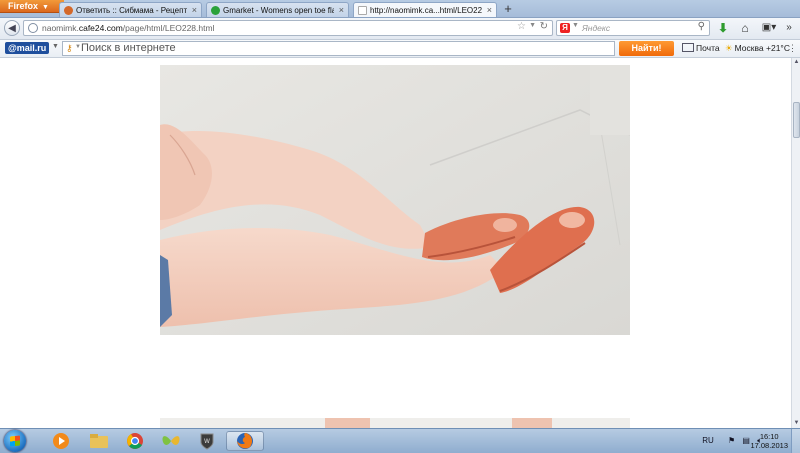 The image size is (800, 453). I want to click on second-product-photo, so click(395, 423).